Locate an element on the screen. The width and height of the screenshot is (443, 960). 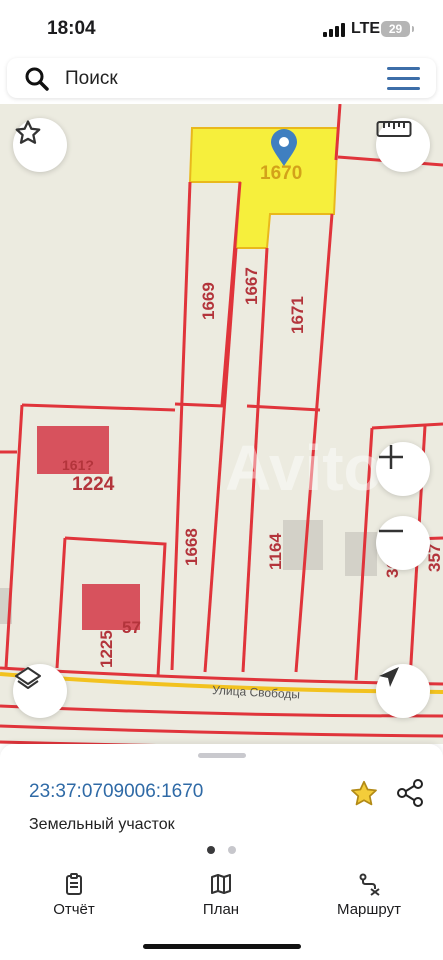
status-bar: 18:04 LTE 29 is located at coordinates (221, 29).